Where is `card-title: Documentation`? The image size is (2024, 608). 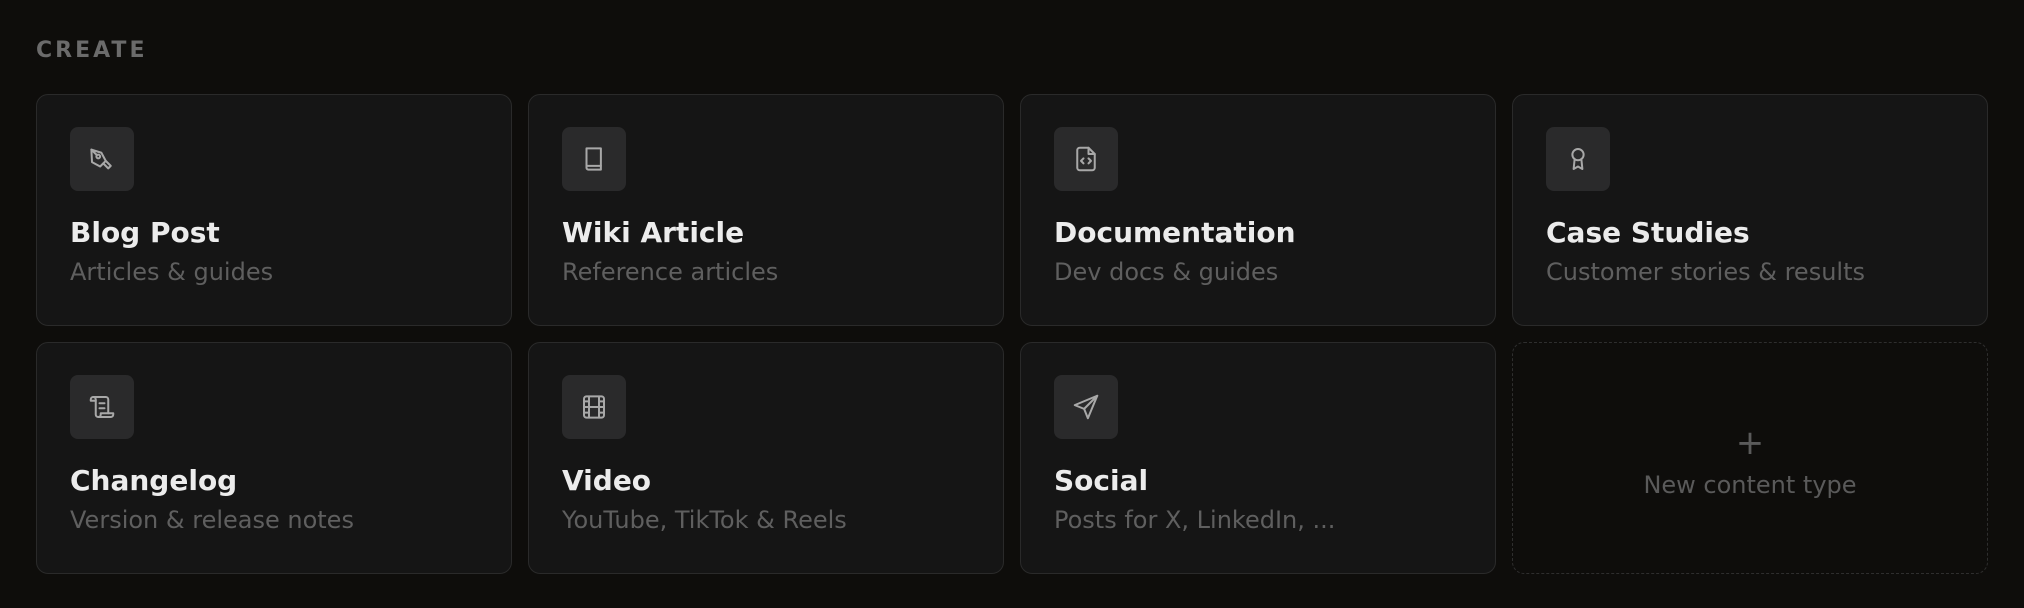 card-title: Documentation is located at coordinates (1175, 232).